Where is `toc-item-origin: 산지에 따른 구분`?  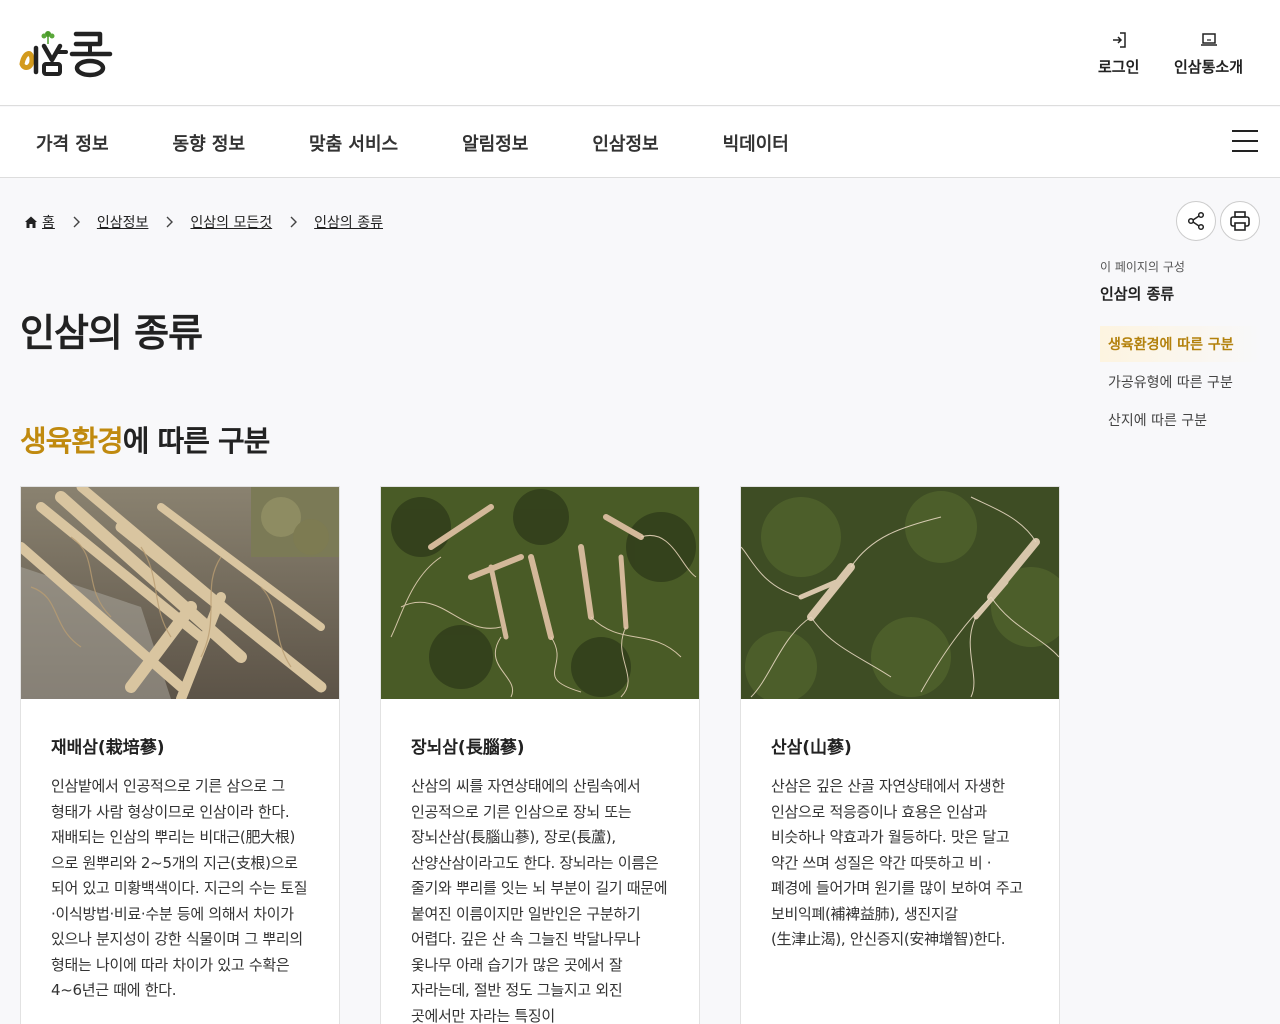
toc-item-origin: 산지에 따른 구분 is located at coordinates (1180, 420).